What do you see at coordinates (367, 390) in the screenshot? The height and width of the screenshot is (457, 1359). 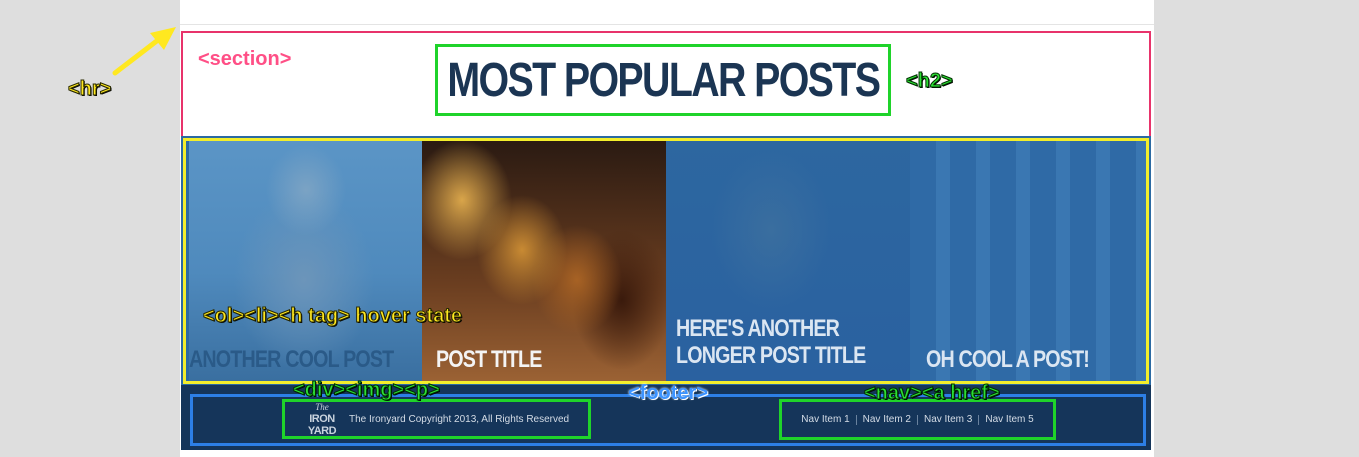 I see `annotation-div-img-p: <div><img><p>` at bounding box center [367, 390].